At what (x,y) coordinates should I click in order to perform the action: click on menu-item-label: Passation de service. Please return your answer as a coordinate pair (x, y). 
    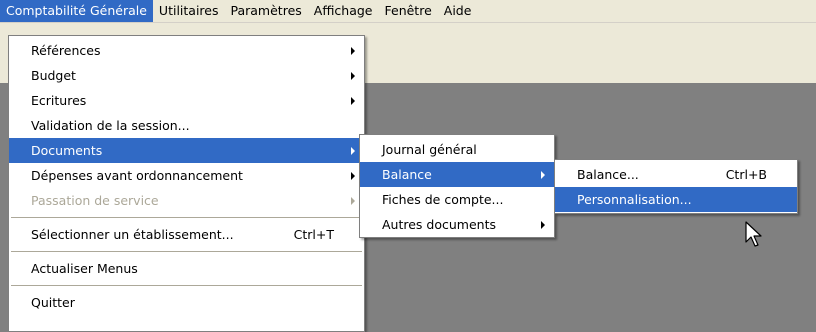
    Looking at the image, I should click on (95, 200).